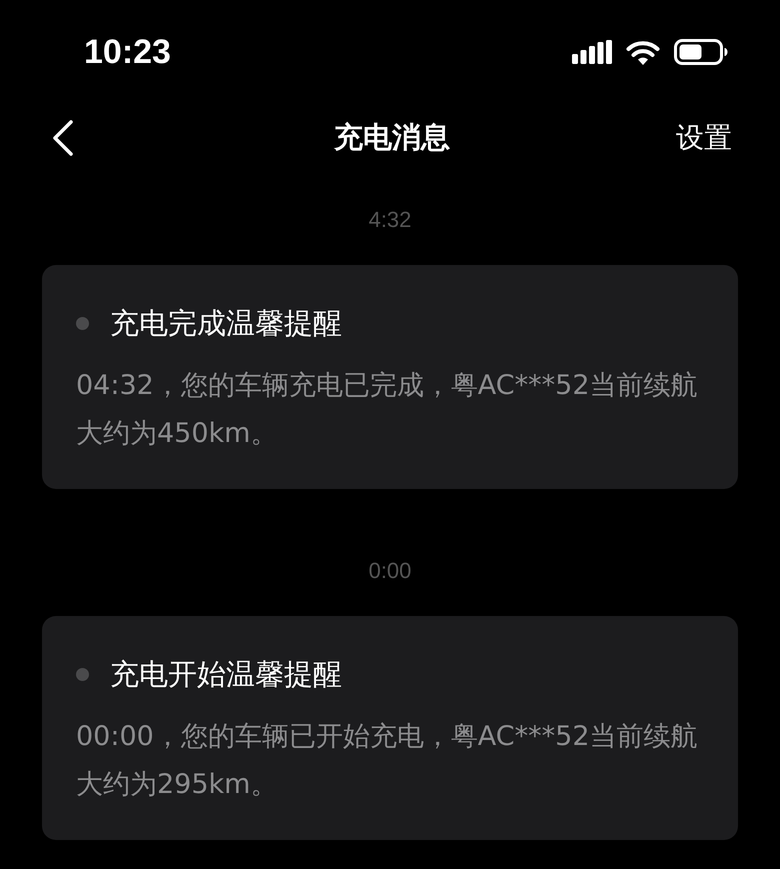 This screenshot has height=869, width=780. I want to click on message-body: 00:00，您的车辆已开始充电，粤AC***52当前续航大约为295km。, so click(387, 761).